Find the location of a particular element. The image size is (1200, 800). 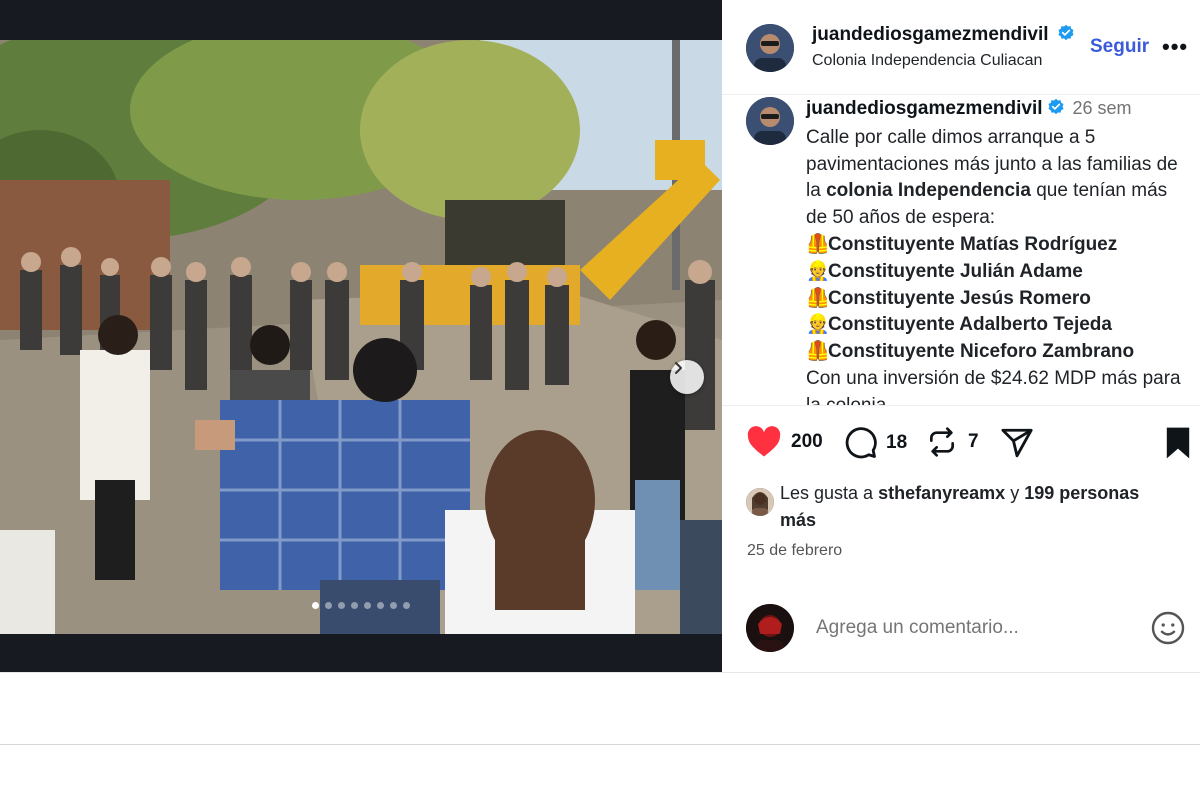

send-icon is located at coordinates (1017, 443).